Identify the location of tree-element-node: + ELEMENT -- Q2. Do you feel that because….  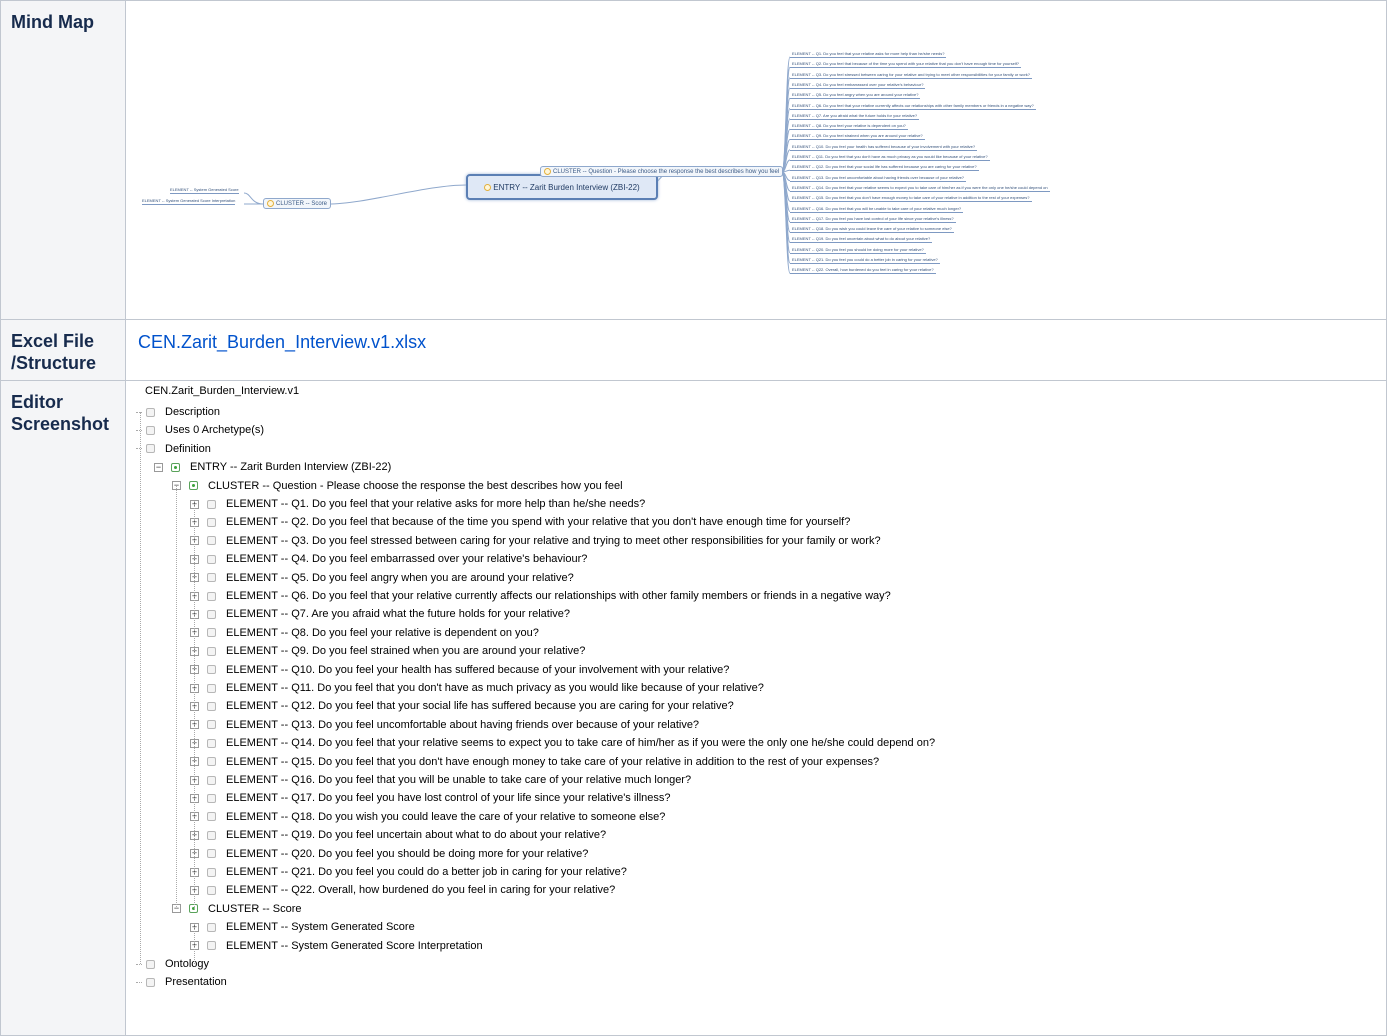
(520, 522).